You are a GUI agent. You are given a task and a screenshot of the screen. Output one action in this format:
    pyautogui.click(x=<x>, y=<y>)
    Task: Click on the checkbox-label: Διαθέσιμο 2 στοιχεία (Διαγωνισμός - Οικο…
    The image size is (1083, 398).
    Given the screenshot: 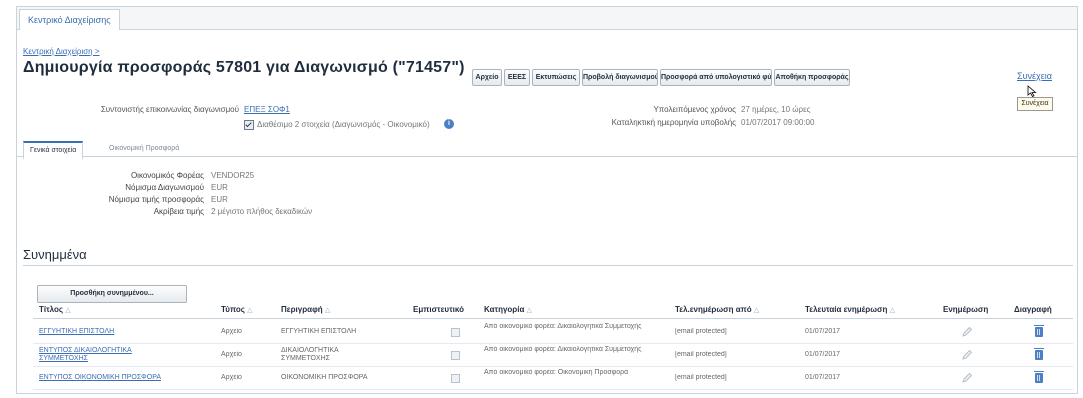 What is the action you would take?
    pyautogui.click(x=343, y=124)
    